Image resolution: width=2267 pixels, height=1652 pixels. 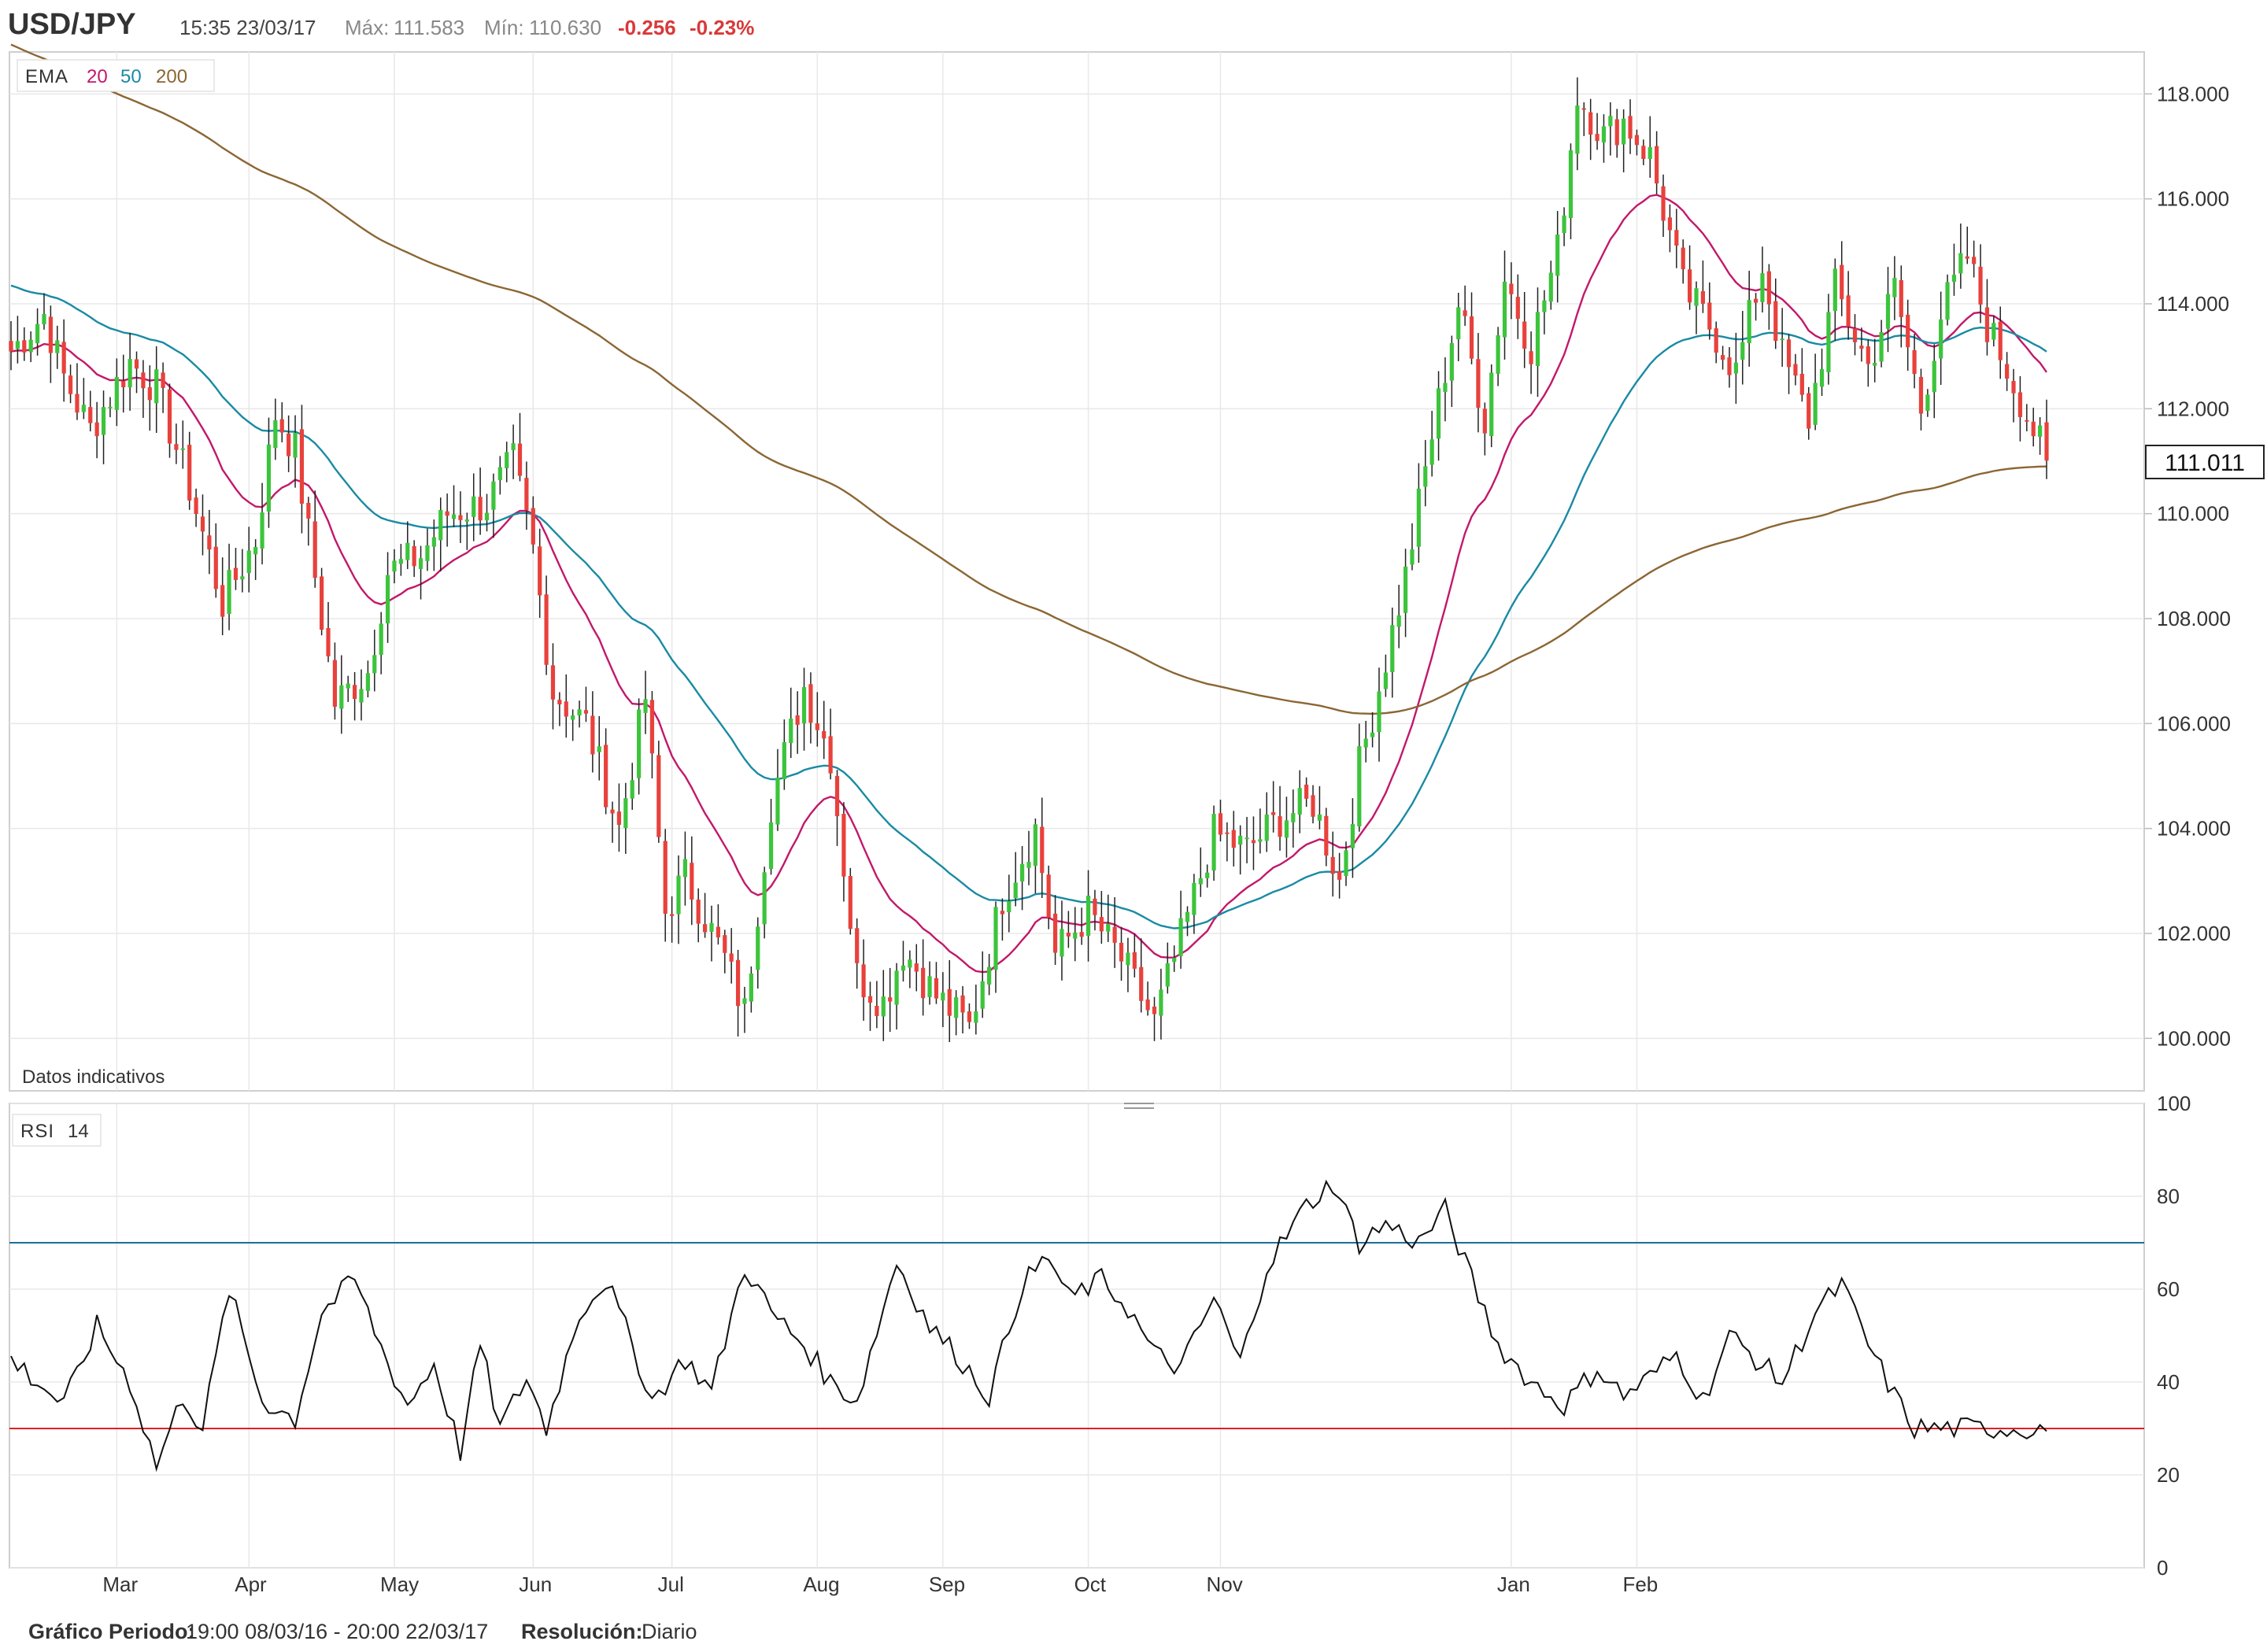 I want to click on price-tick-label: 110.000, so click(x=2193, y=514).